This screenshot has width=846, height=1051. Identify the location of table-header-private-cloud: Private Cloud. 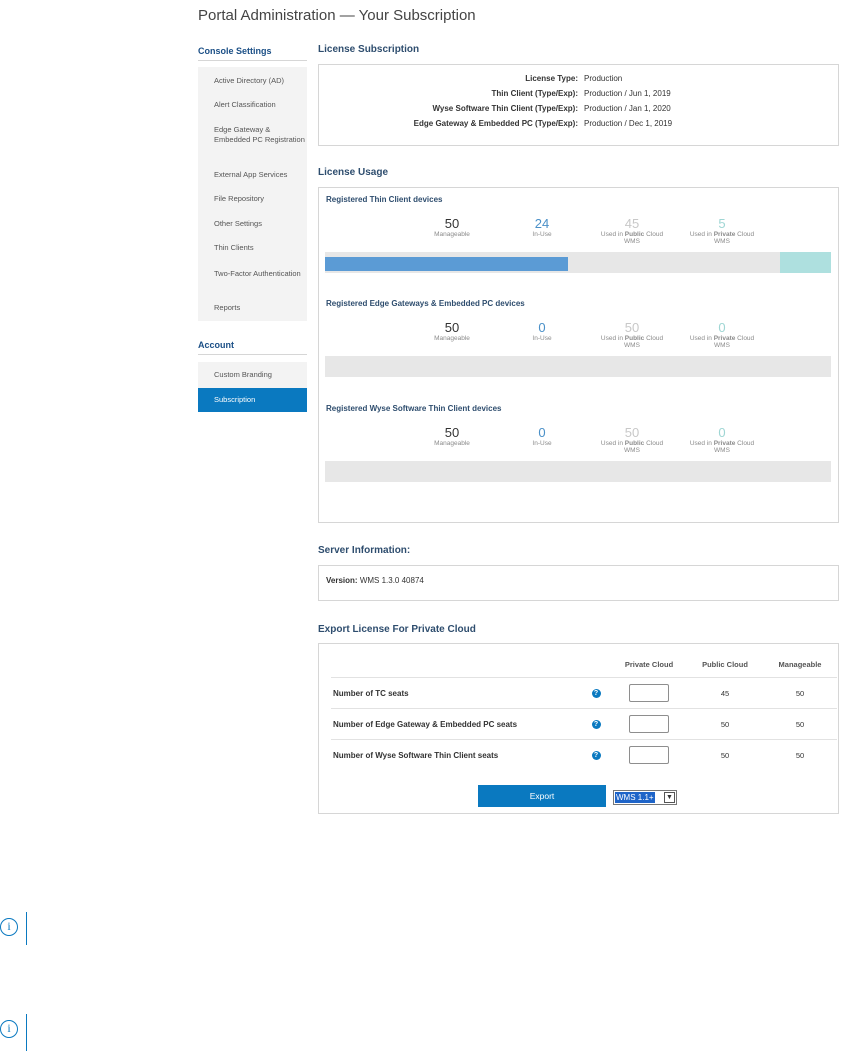
(649, 664).